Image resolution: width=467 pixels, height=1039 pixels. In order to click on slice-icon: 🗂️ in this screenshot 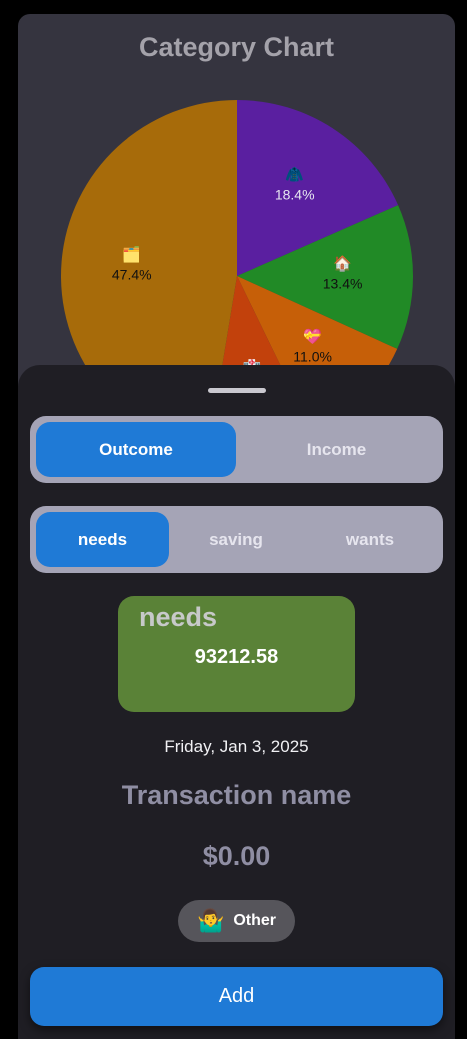, I will do `click(131, 254)`.